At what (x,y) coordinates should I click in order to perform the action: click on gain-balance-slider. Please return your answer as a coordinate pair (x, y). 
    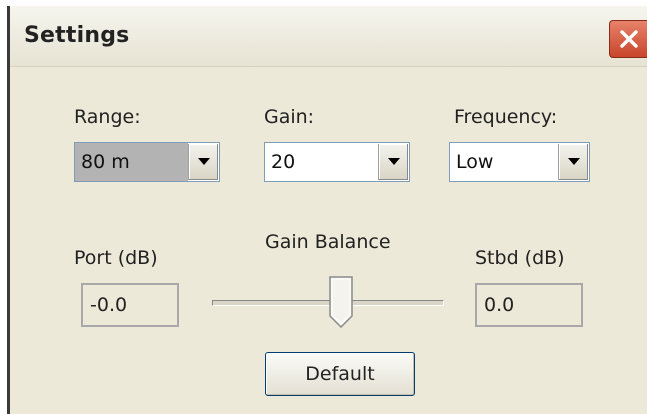
    Looking at the image, I should click on (328, 305).